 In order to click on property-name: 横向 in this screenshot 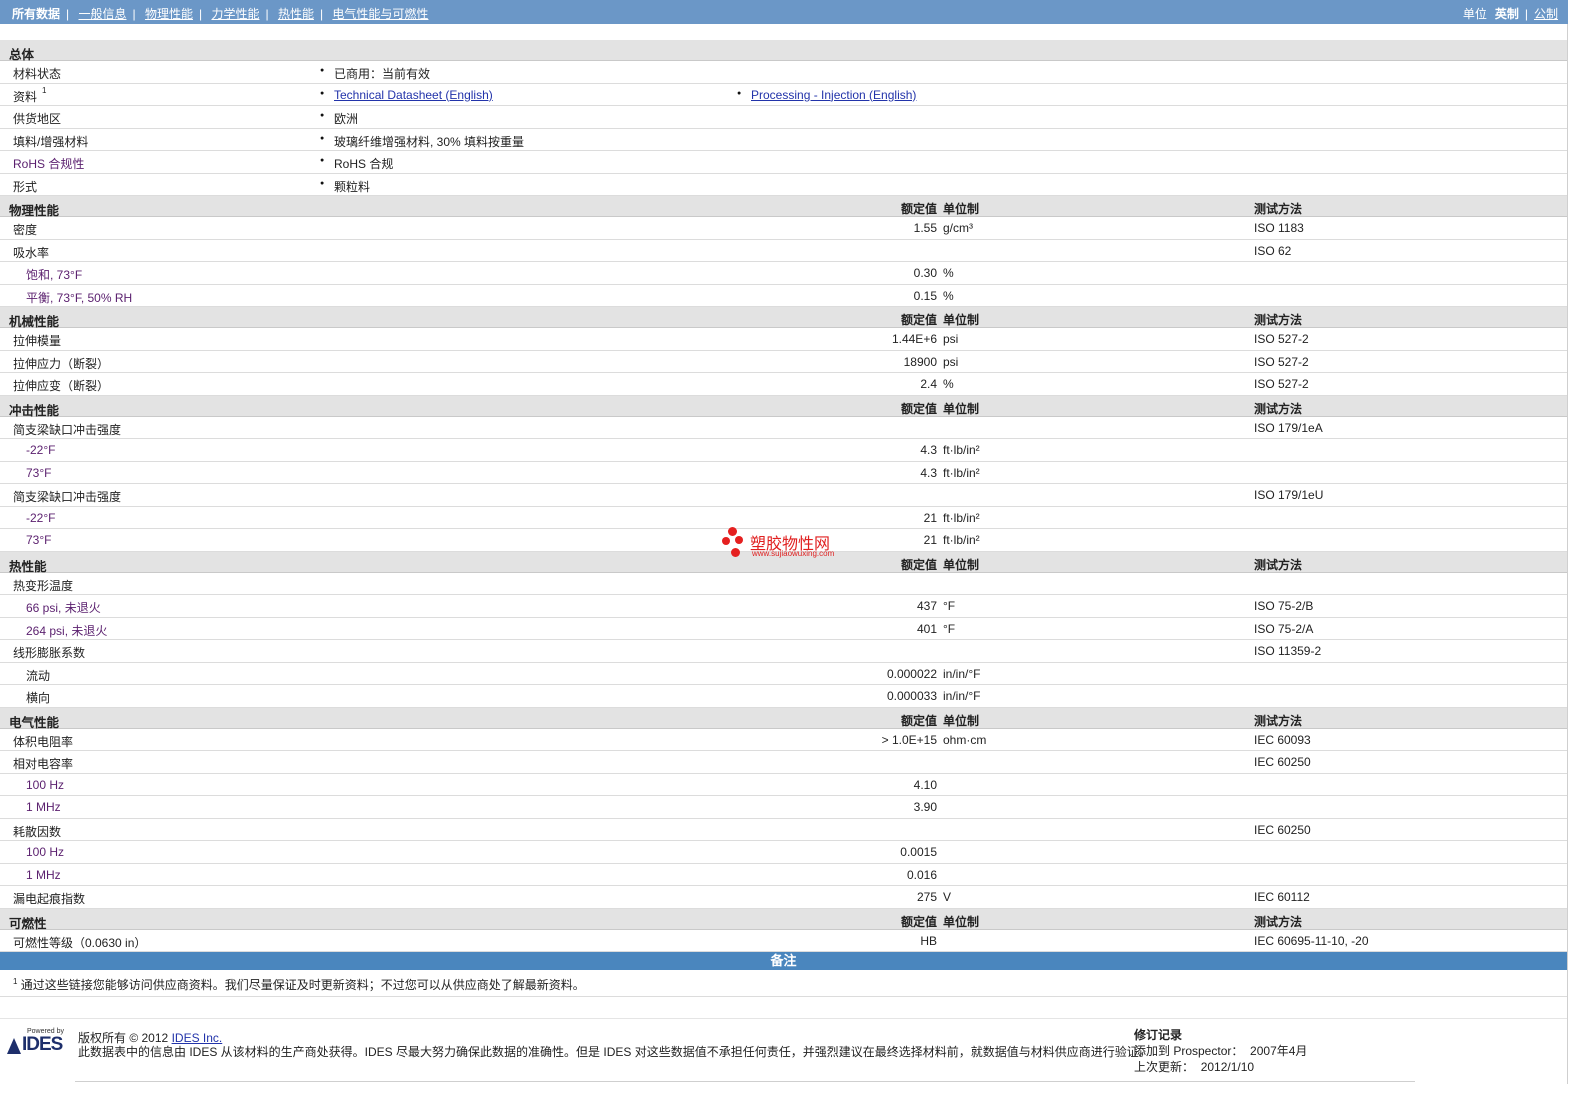, I will do `click(38, 698)`.